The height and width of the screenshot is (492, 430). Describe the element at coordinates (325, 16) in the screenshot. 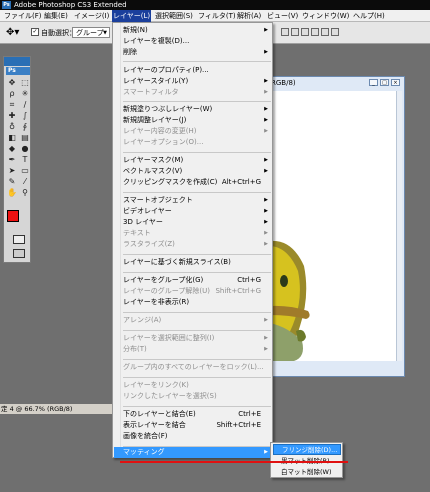

I see `menu-window: ウィンドウ(W)` at that location.